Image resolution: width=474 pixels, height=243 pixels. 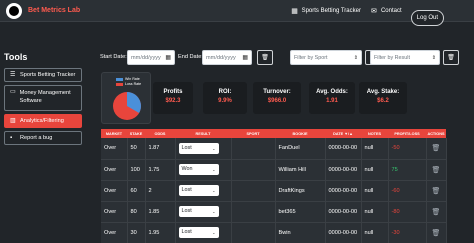 What do you see at coordinates (13, 75) in the screenshot?
I see `list-icon: ☰` at bounding box center [13, 75].